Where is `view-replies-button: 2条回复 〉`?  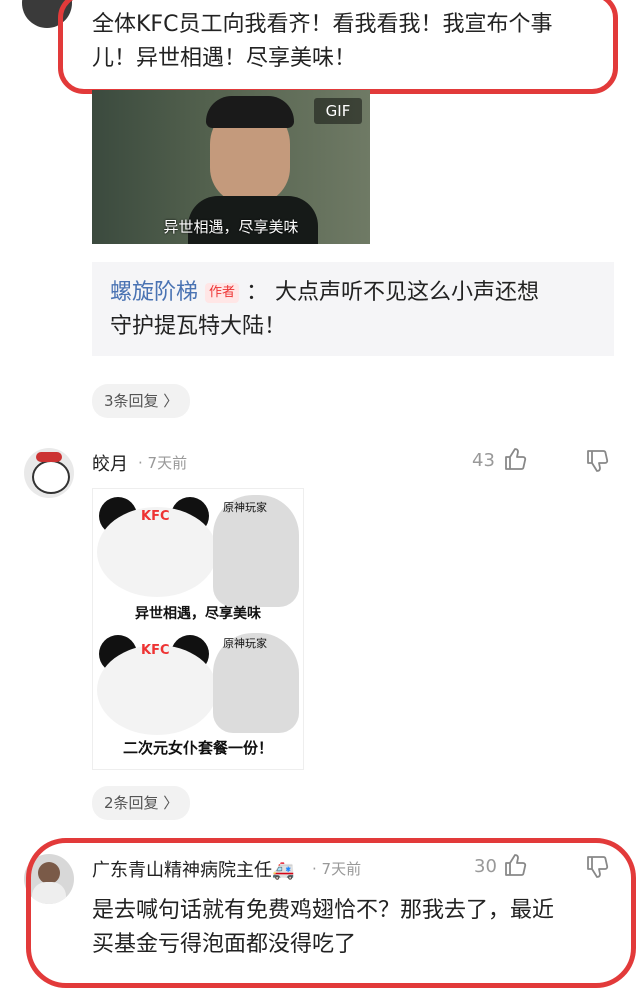 view-replies-button: 2条回复 〉 is located at coordinates (141, 803).